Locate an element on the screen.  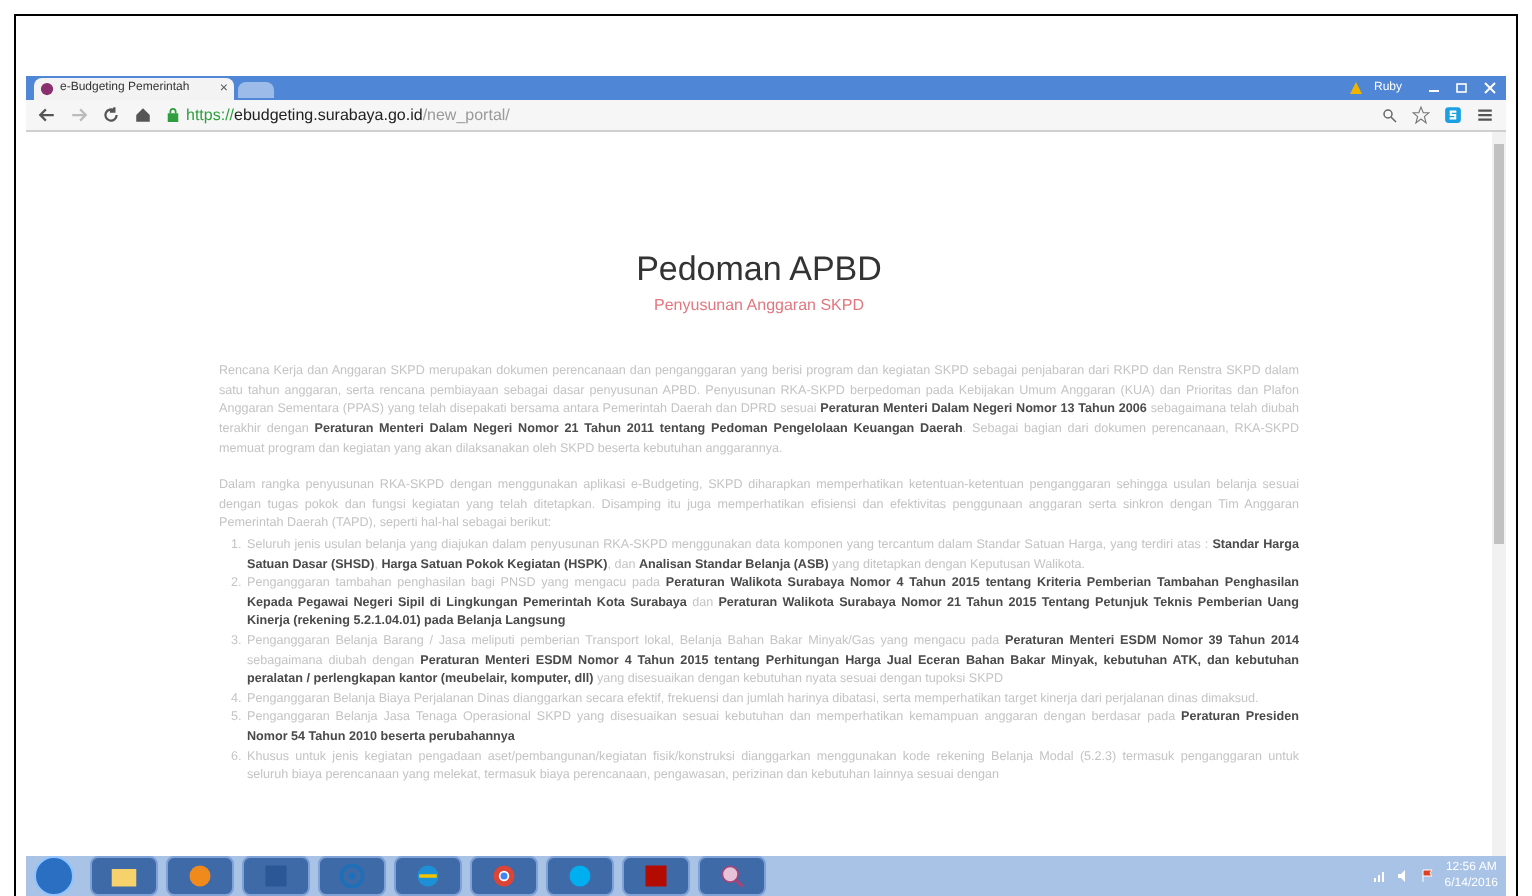
folder-icon is located at coordinates (124, 876).